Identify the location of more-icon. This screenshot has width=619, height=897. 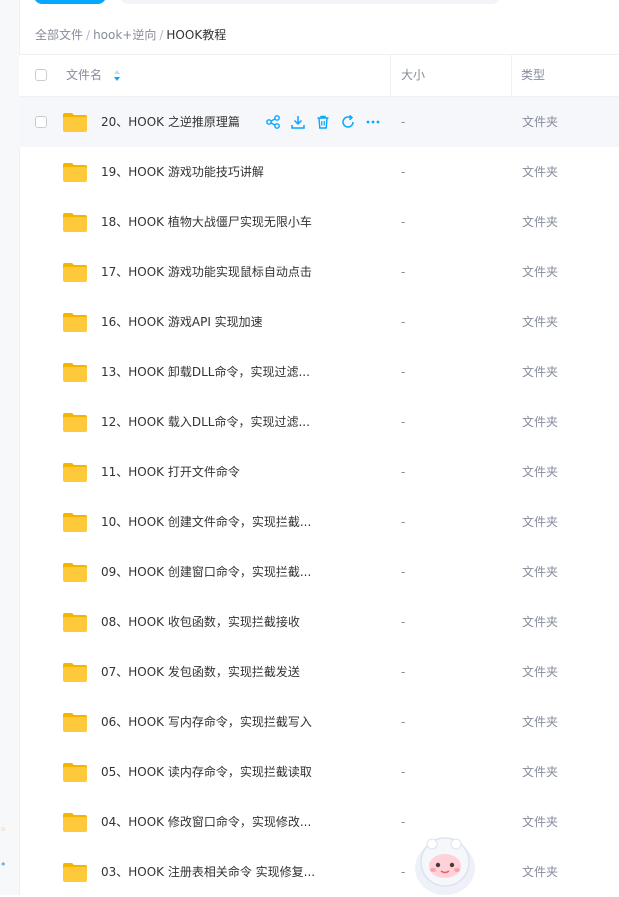
(373, 122).